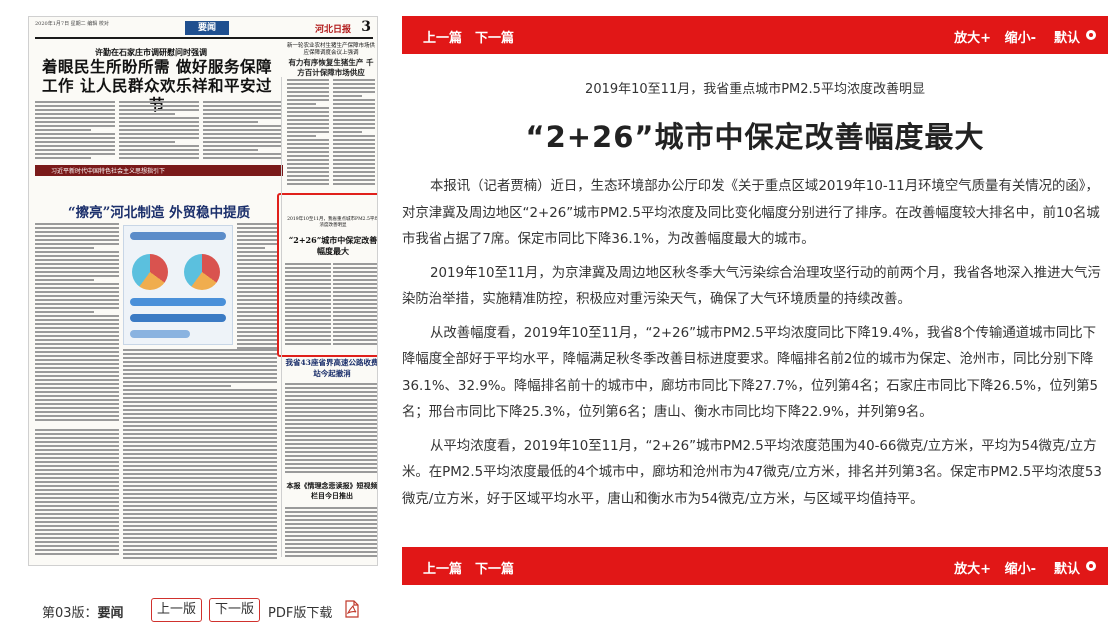  Describe the element at coordinates (331, 491) in the screenshot. I see `bottom-headline: 本报《情理念悲读报》短视频栏目今日推出` at that location.